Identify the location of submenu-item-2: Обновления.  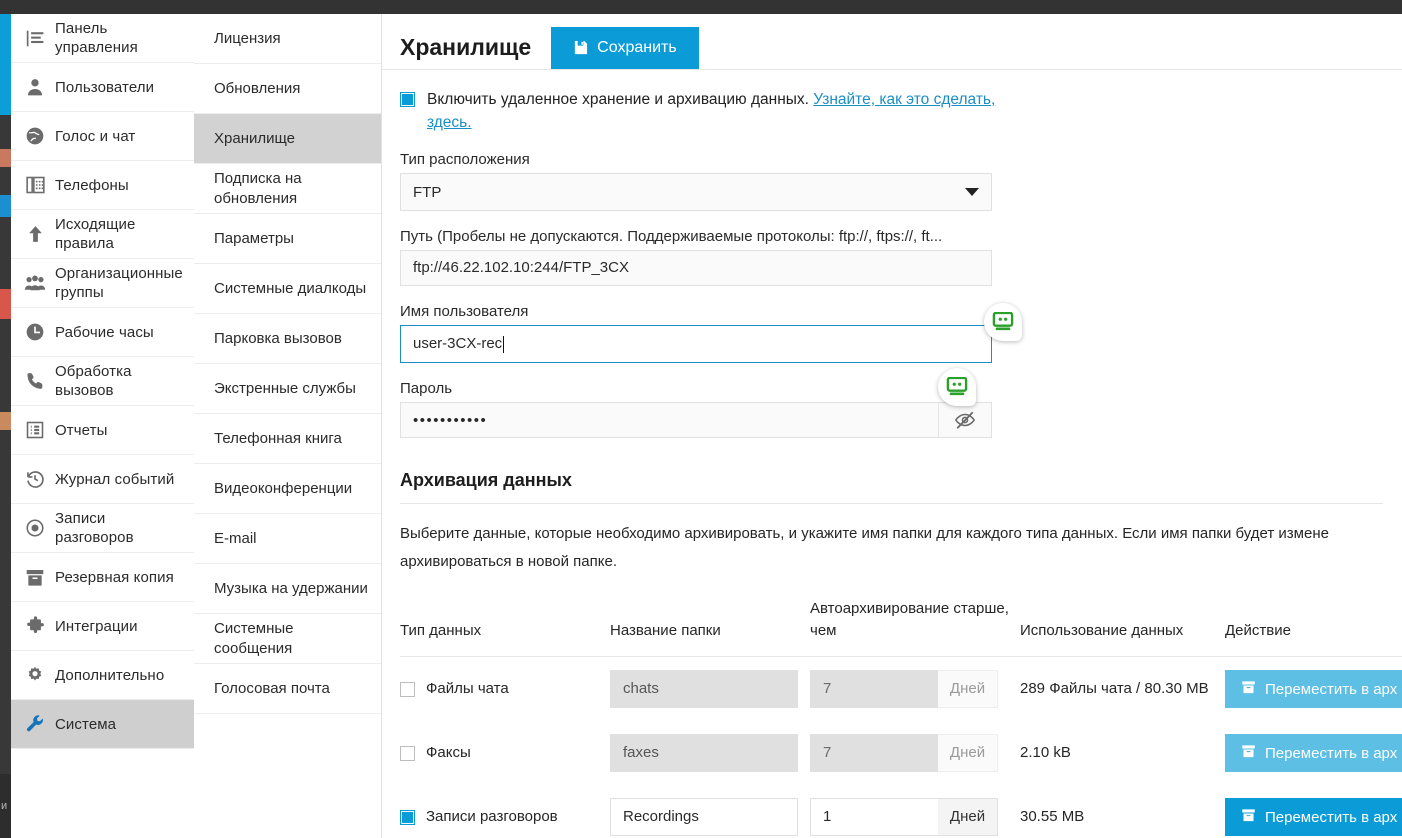
(287, 89).